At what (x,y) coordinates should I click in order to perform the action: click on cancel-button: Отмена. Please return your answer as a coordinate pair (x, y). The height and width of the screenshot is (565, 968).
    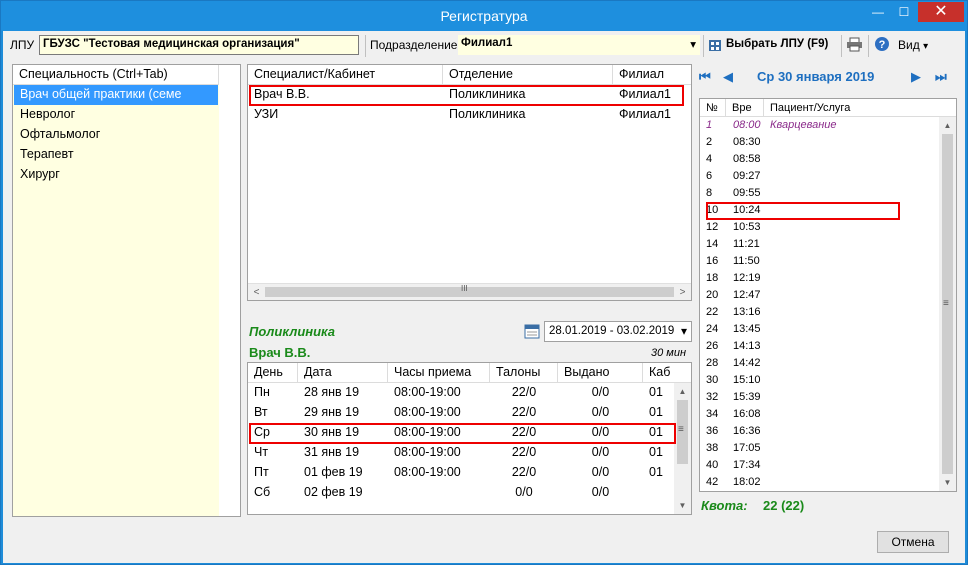
    Looking at the image, I should click on (913, 542).